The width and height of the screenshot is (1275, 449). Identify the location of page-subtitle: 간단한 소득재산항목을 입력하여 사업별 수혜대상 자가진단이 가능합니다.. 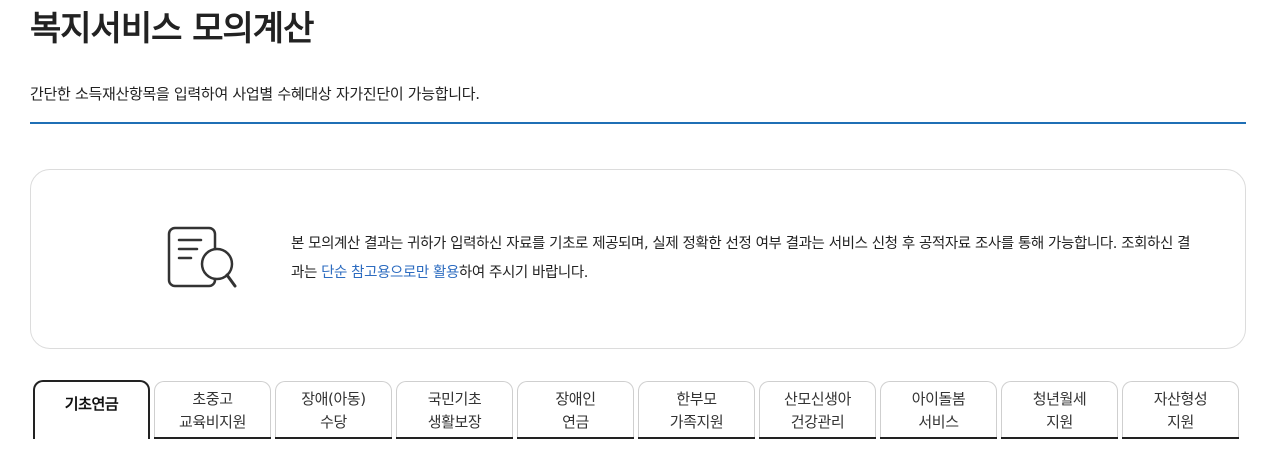
(255, 94).